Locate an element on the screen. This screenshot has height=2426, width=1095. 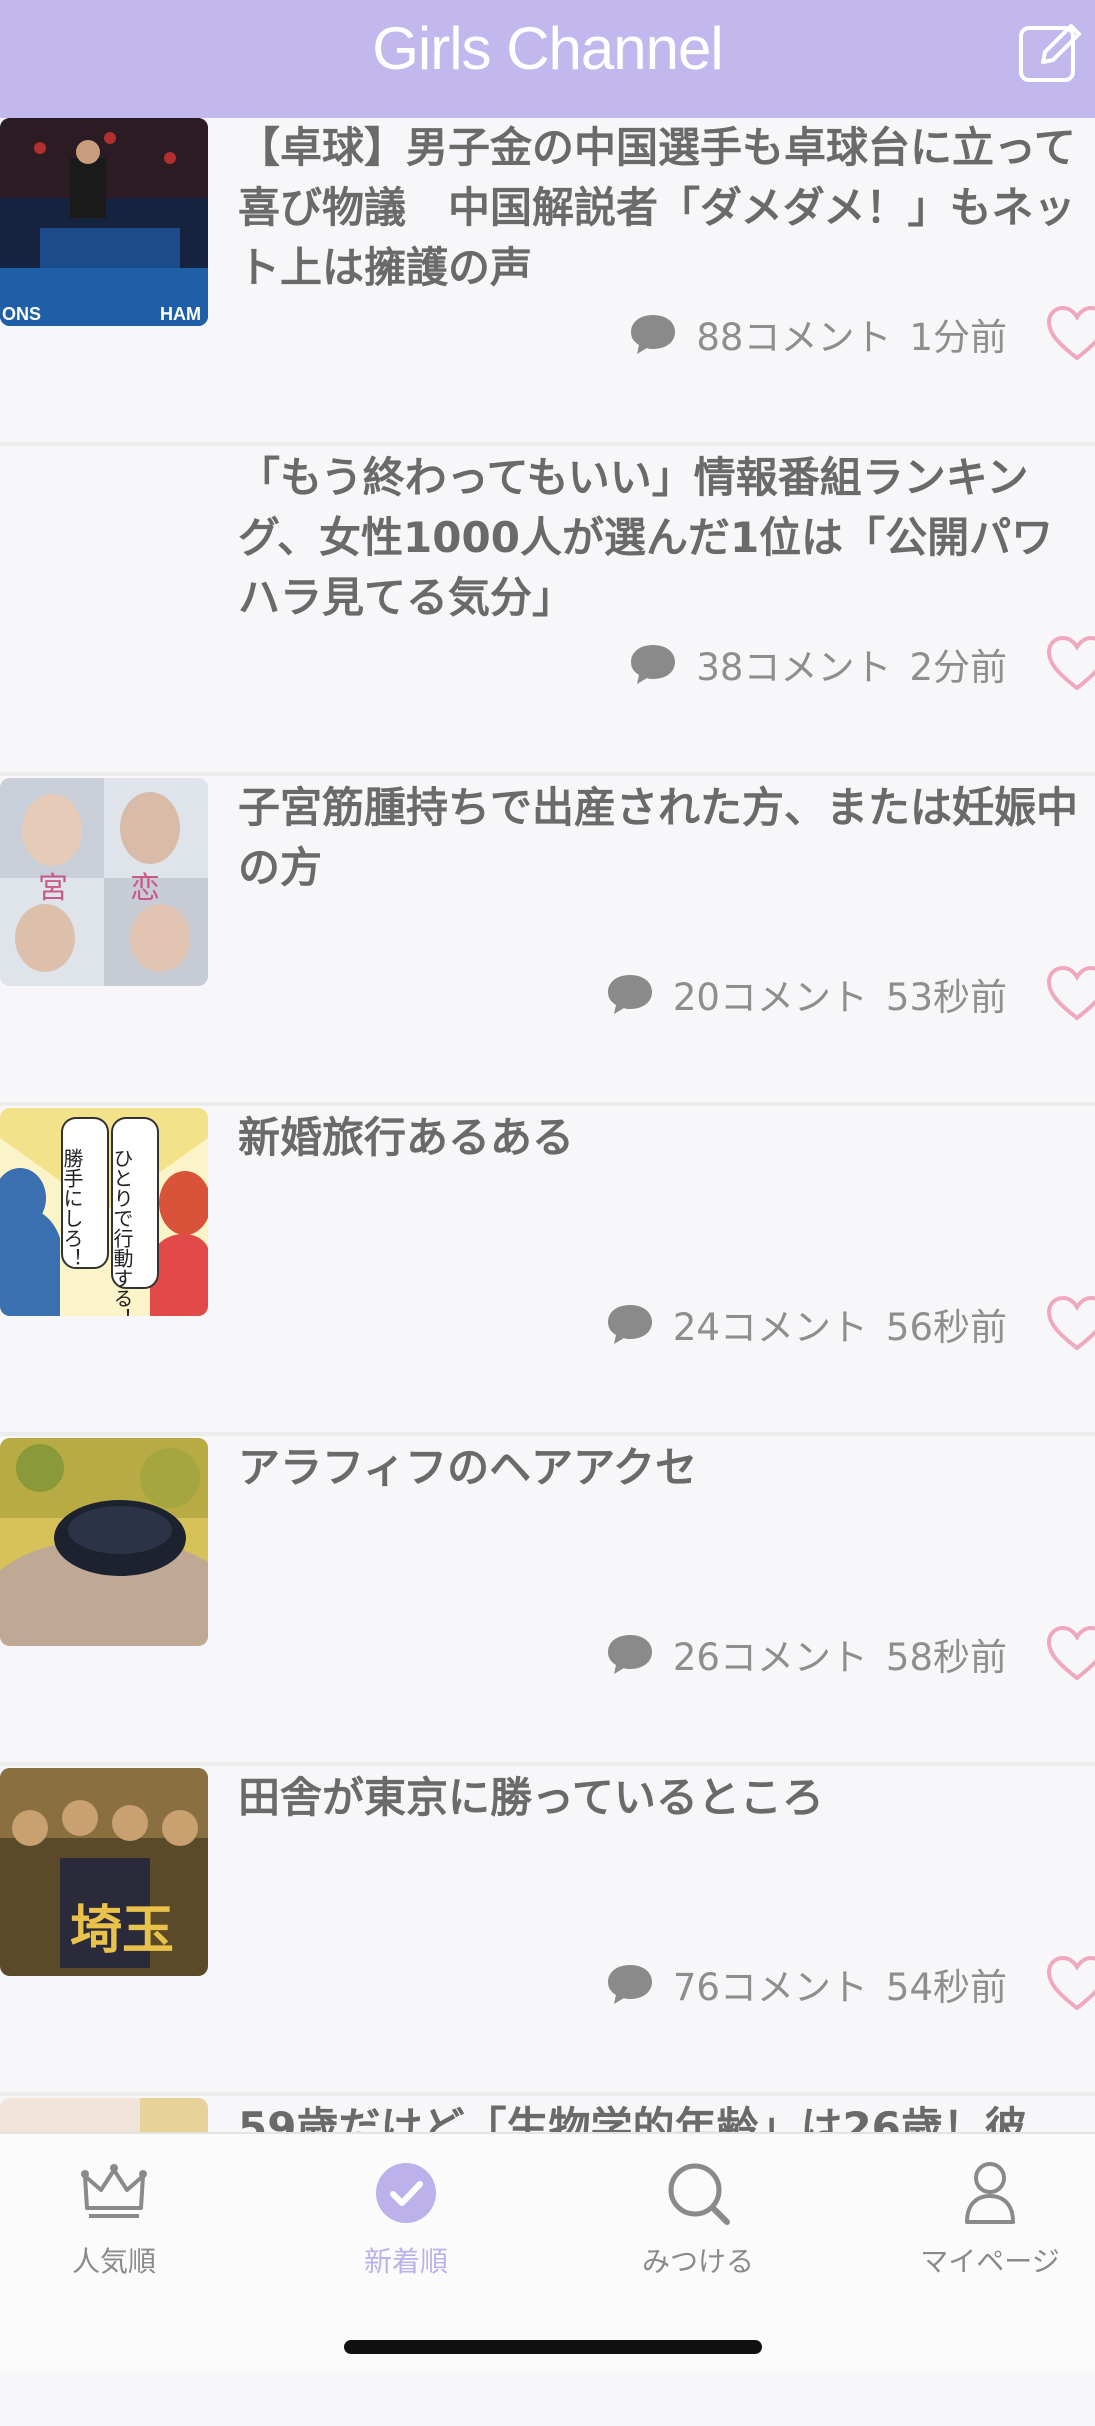
topic-item: 埼玉 田舎が東京に勝っているところ 76コメント 54秒前 is located at coordinates (547, 1932).